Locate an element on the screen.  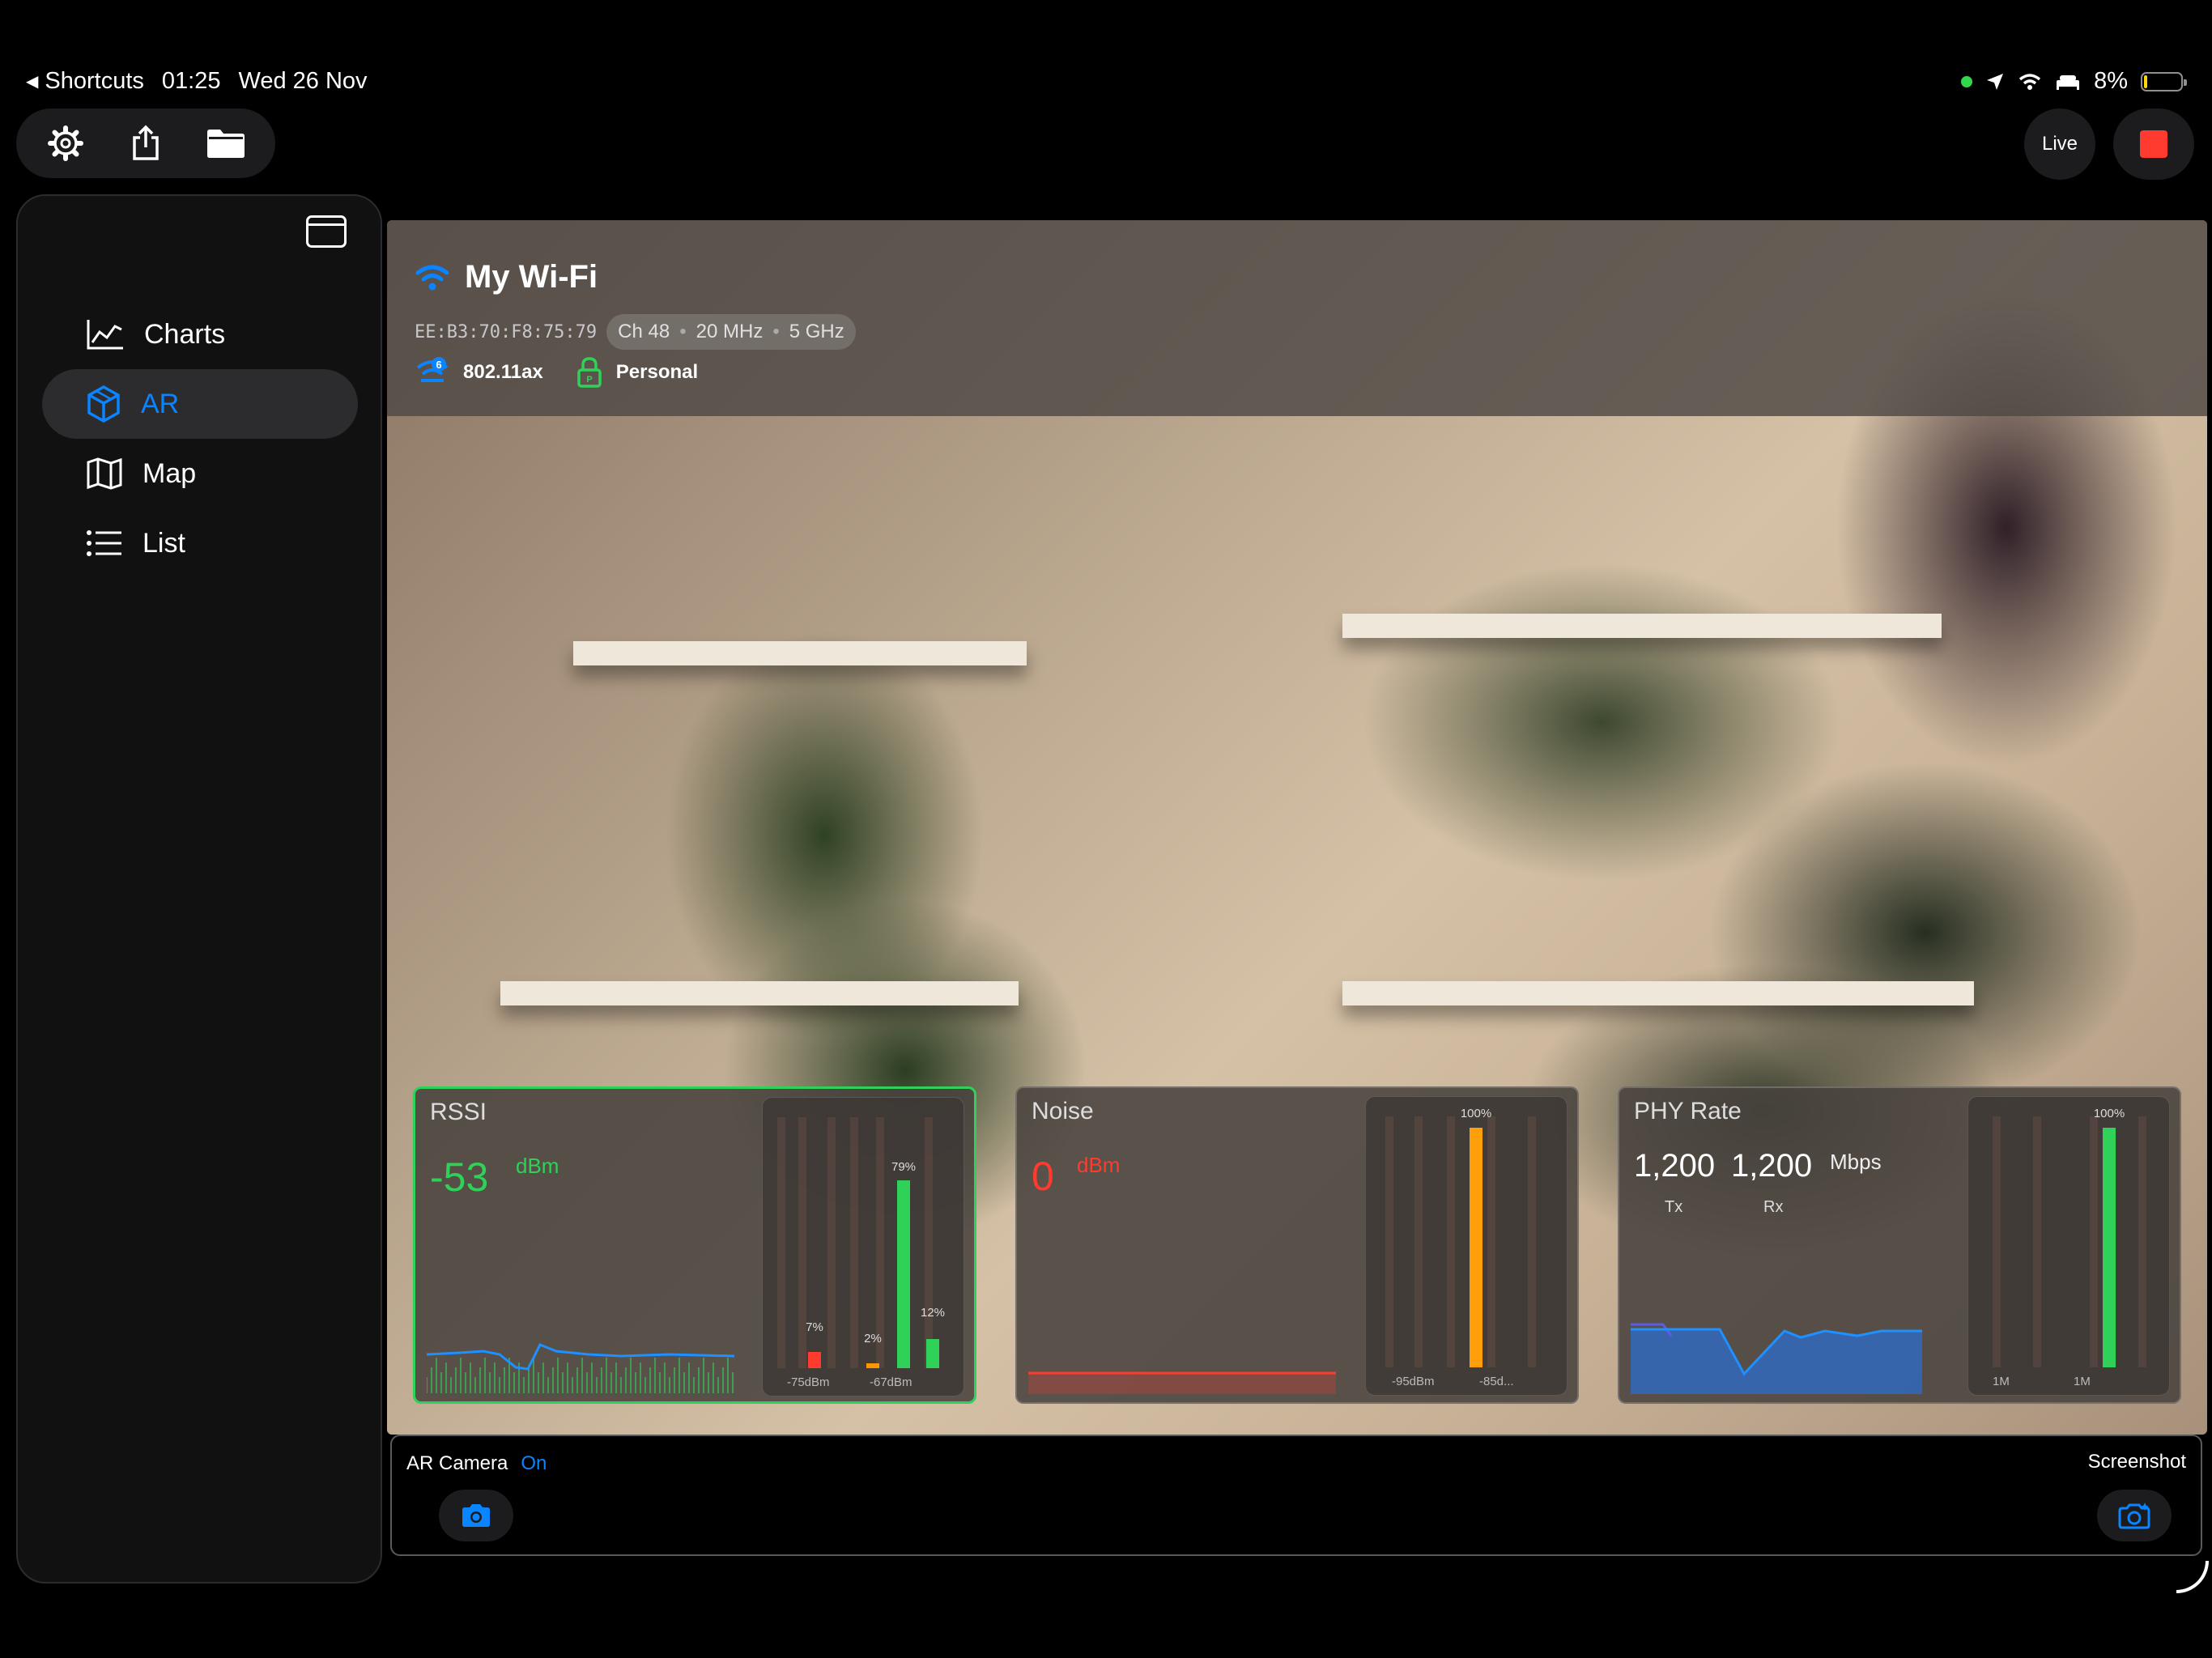
wifi-status-icon is located at coordinates (2030, 81).